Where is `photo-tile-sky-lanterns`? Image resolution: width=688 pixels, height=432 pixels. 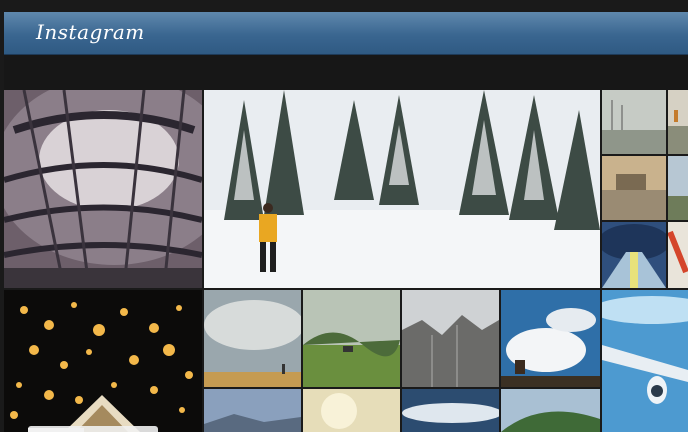 photo-tile-sky-lanterns is located at coordinates (103, 361).